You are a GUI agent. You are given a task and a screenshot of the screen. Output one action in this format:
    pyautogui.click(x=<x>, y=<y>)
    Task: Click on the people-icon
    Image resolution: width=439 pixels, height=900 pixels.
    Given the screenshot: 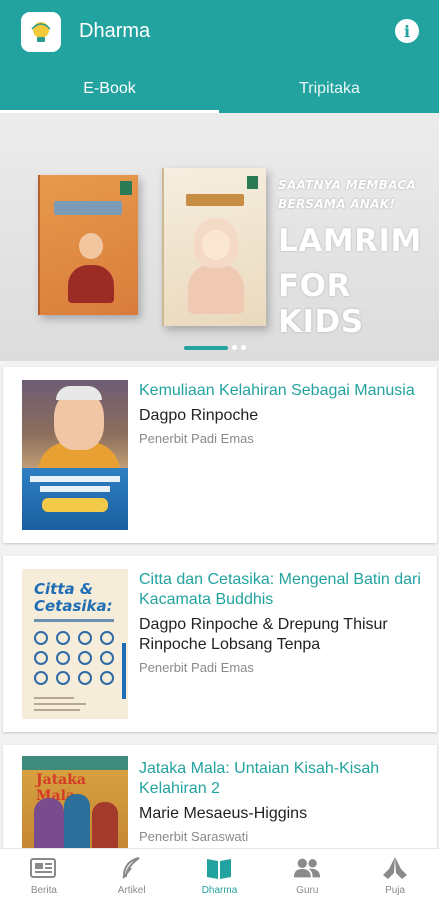 What is the action you would take?
    pyautogui.click(x=307, y=868)
    